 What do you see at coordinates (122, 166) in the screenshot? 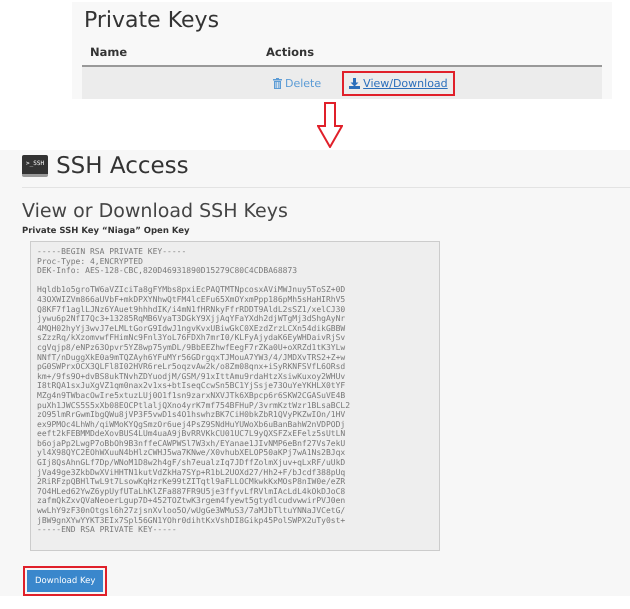
I see `page-title: SSH Access` at bounding box center [122, 166].